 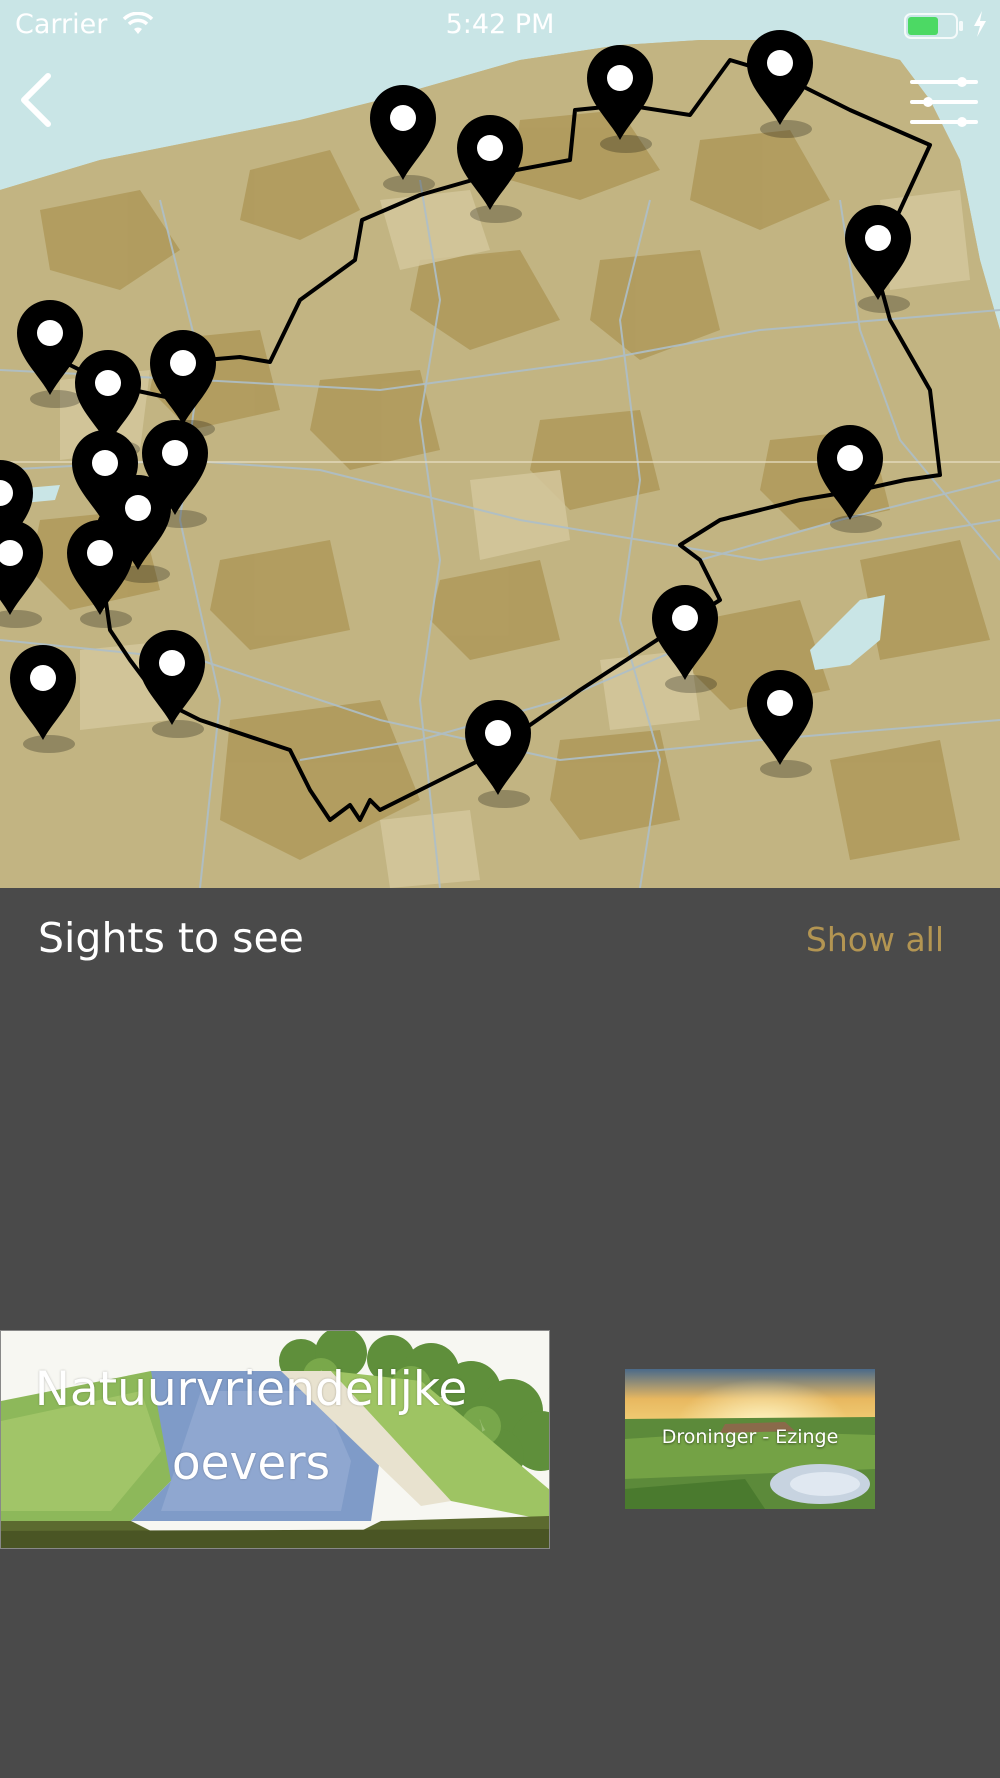 What do you see at coordinates (171, 938) in the screenshot?
I see `sights-section-title: Sights to see` at bounding box center [171, 938].